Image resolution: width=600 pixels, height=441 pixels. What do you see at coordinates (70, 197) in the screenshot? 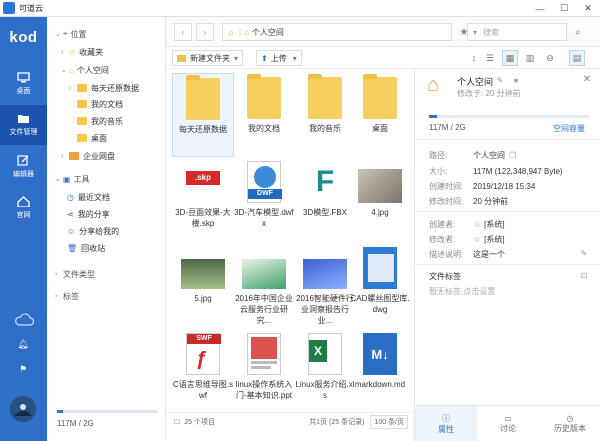
I see `clock-icon: ◷` at bounding box center [70, 197].